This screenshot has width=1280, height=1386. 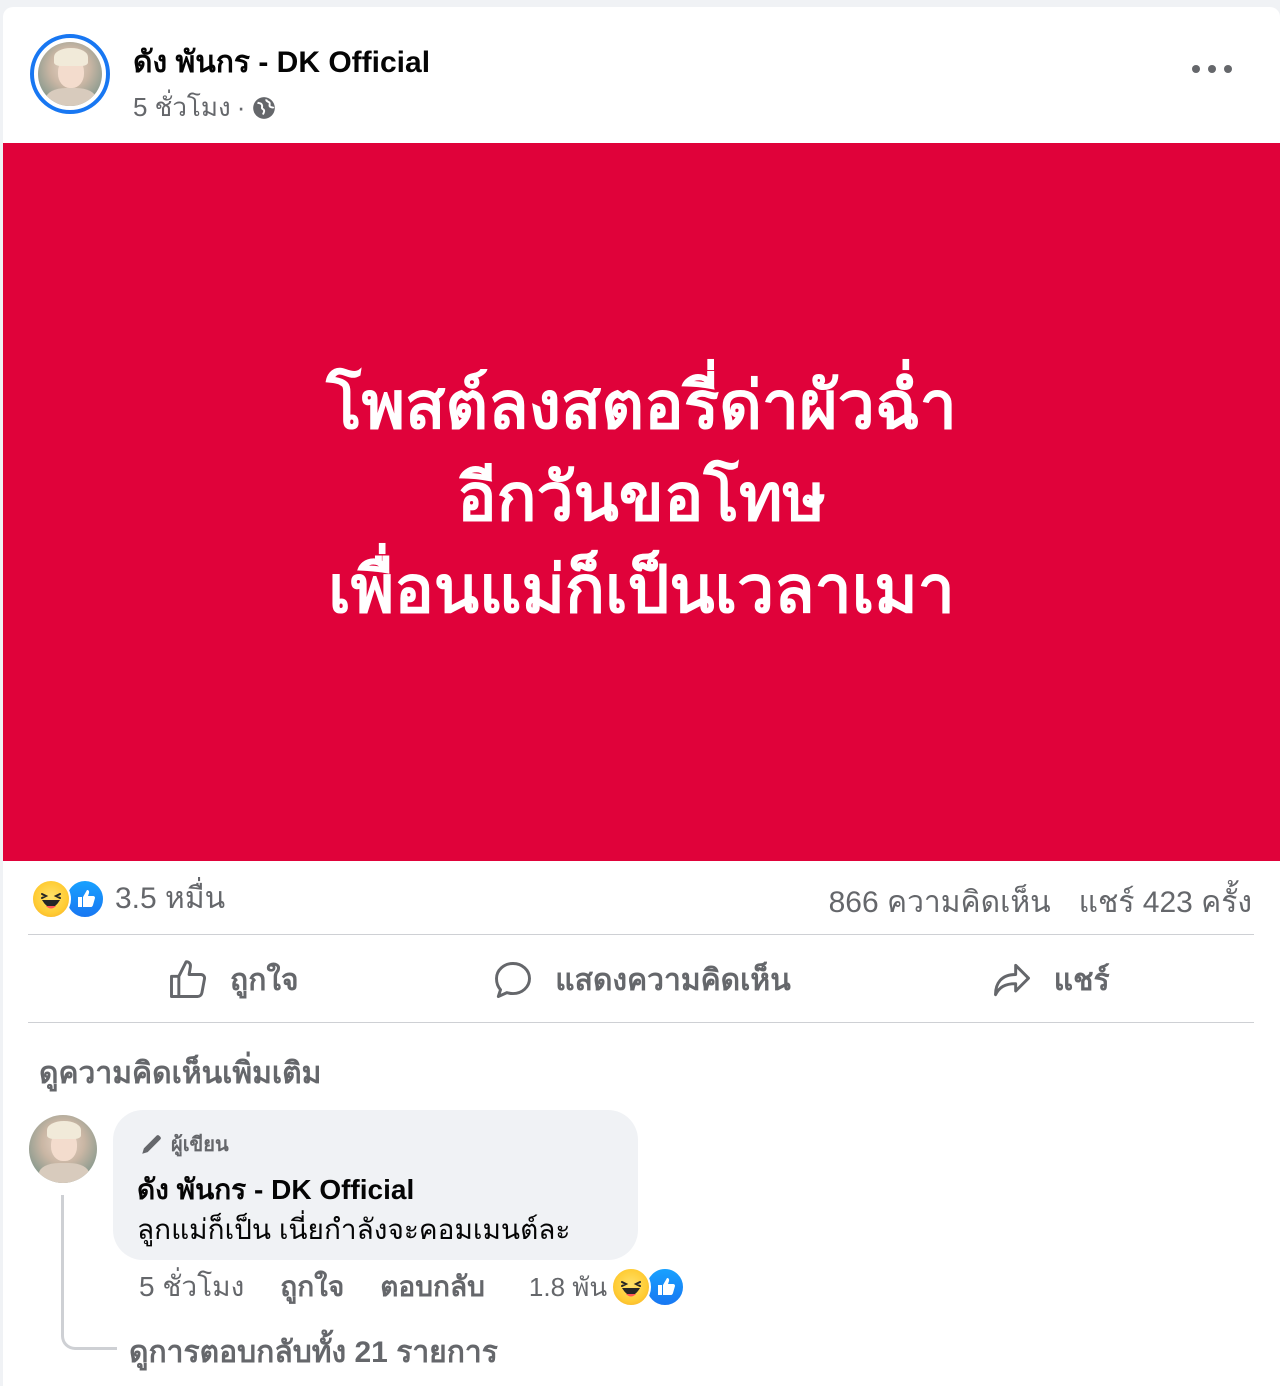 What do you see at coordinates (354, 1229) in the screenshot?
I see `comment-text: ลูกแม่ก็เป็น เนี่ยกำลังจะคอมเมนต์ละ` at bounding box center [354, 1229].